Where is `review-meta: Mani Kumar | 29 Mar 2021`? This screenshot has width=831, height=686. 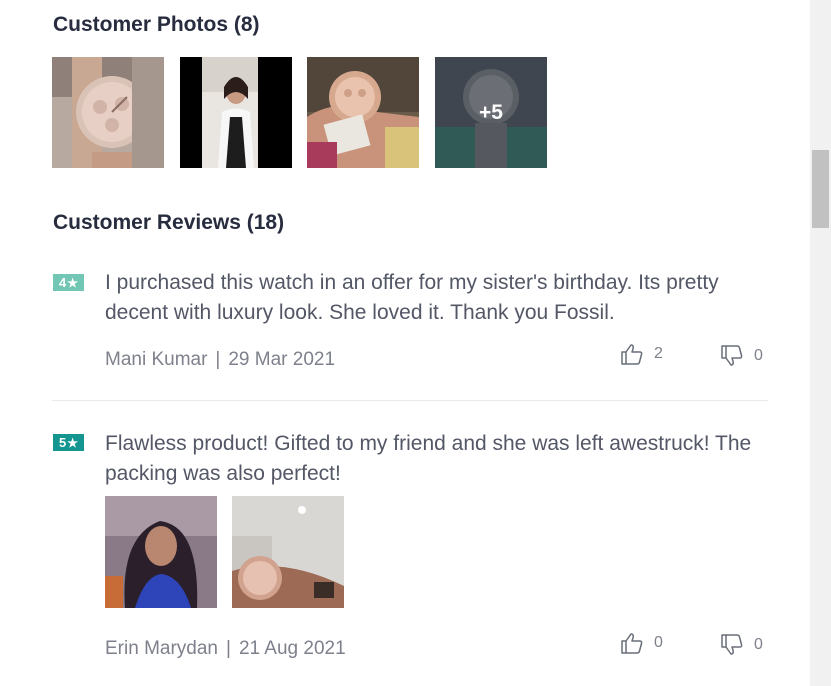
review-meta: Mani Kumar | 29 Mar 2021 is located at coordinates (220, 360).